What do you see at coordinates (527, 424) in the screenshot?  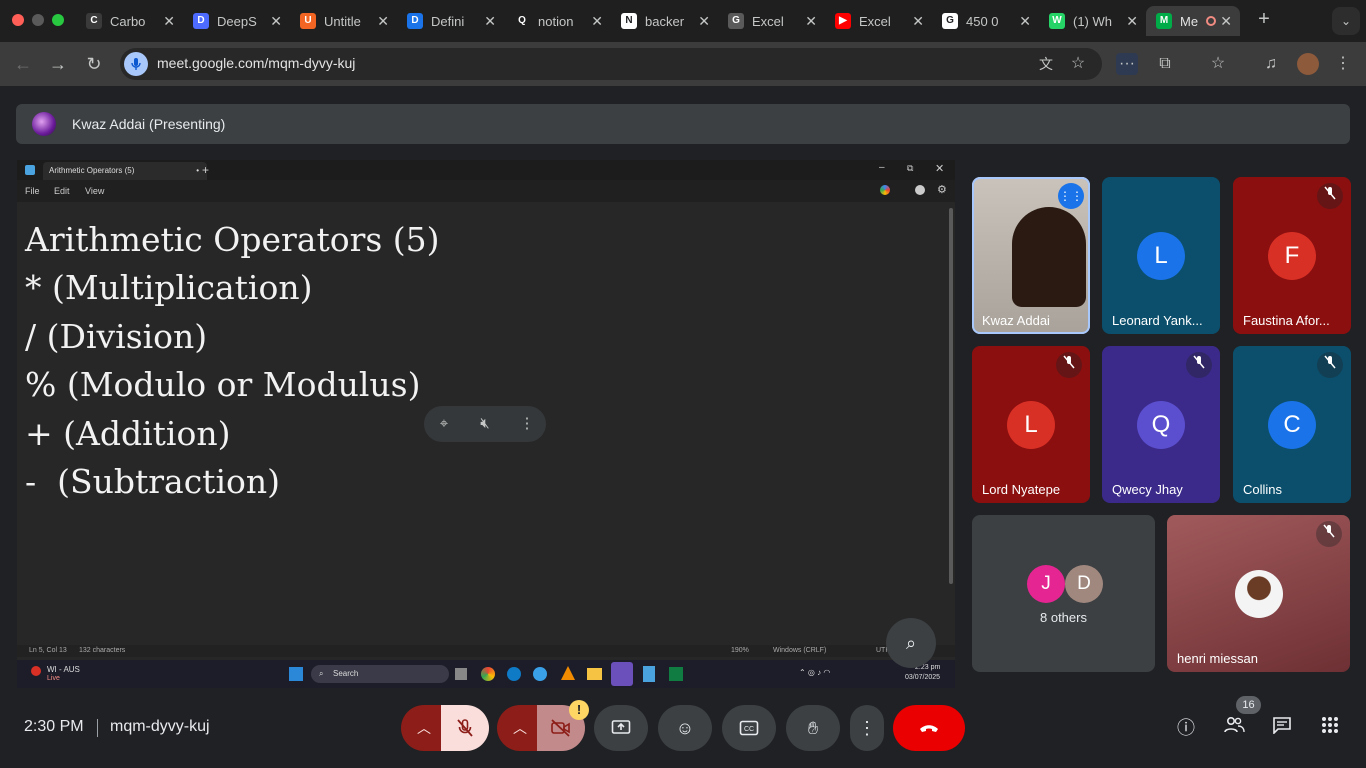 I see `tile-more-options-icon: ⋮` at bounding box center [527, 424].